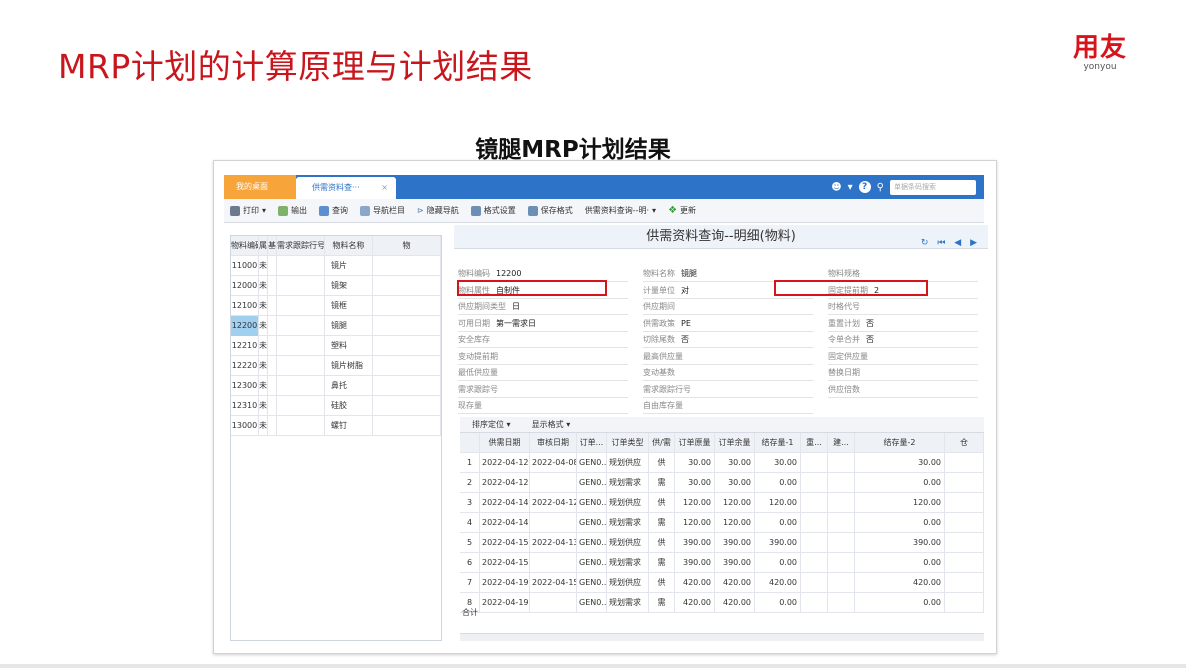 The width and height of the screenshot is (1186, 668). What do you see at coordinates (933, 187) in the screenshot?
I see `search-input: 单据条码搜索` at bounding box center [933, 187].